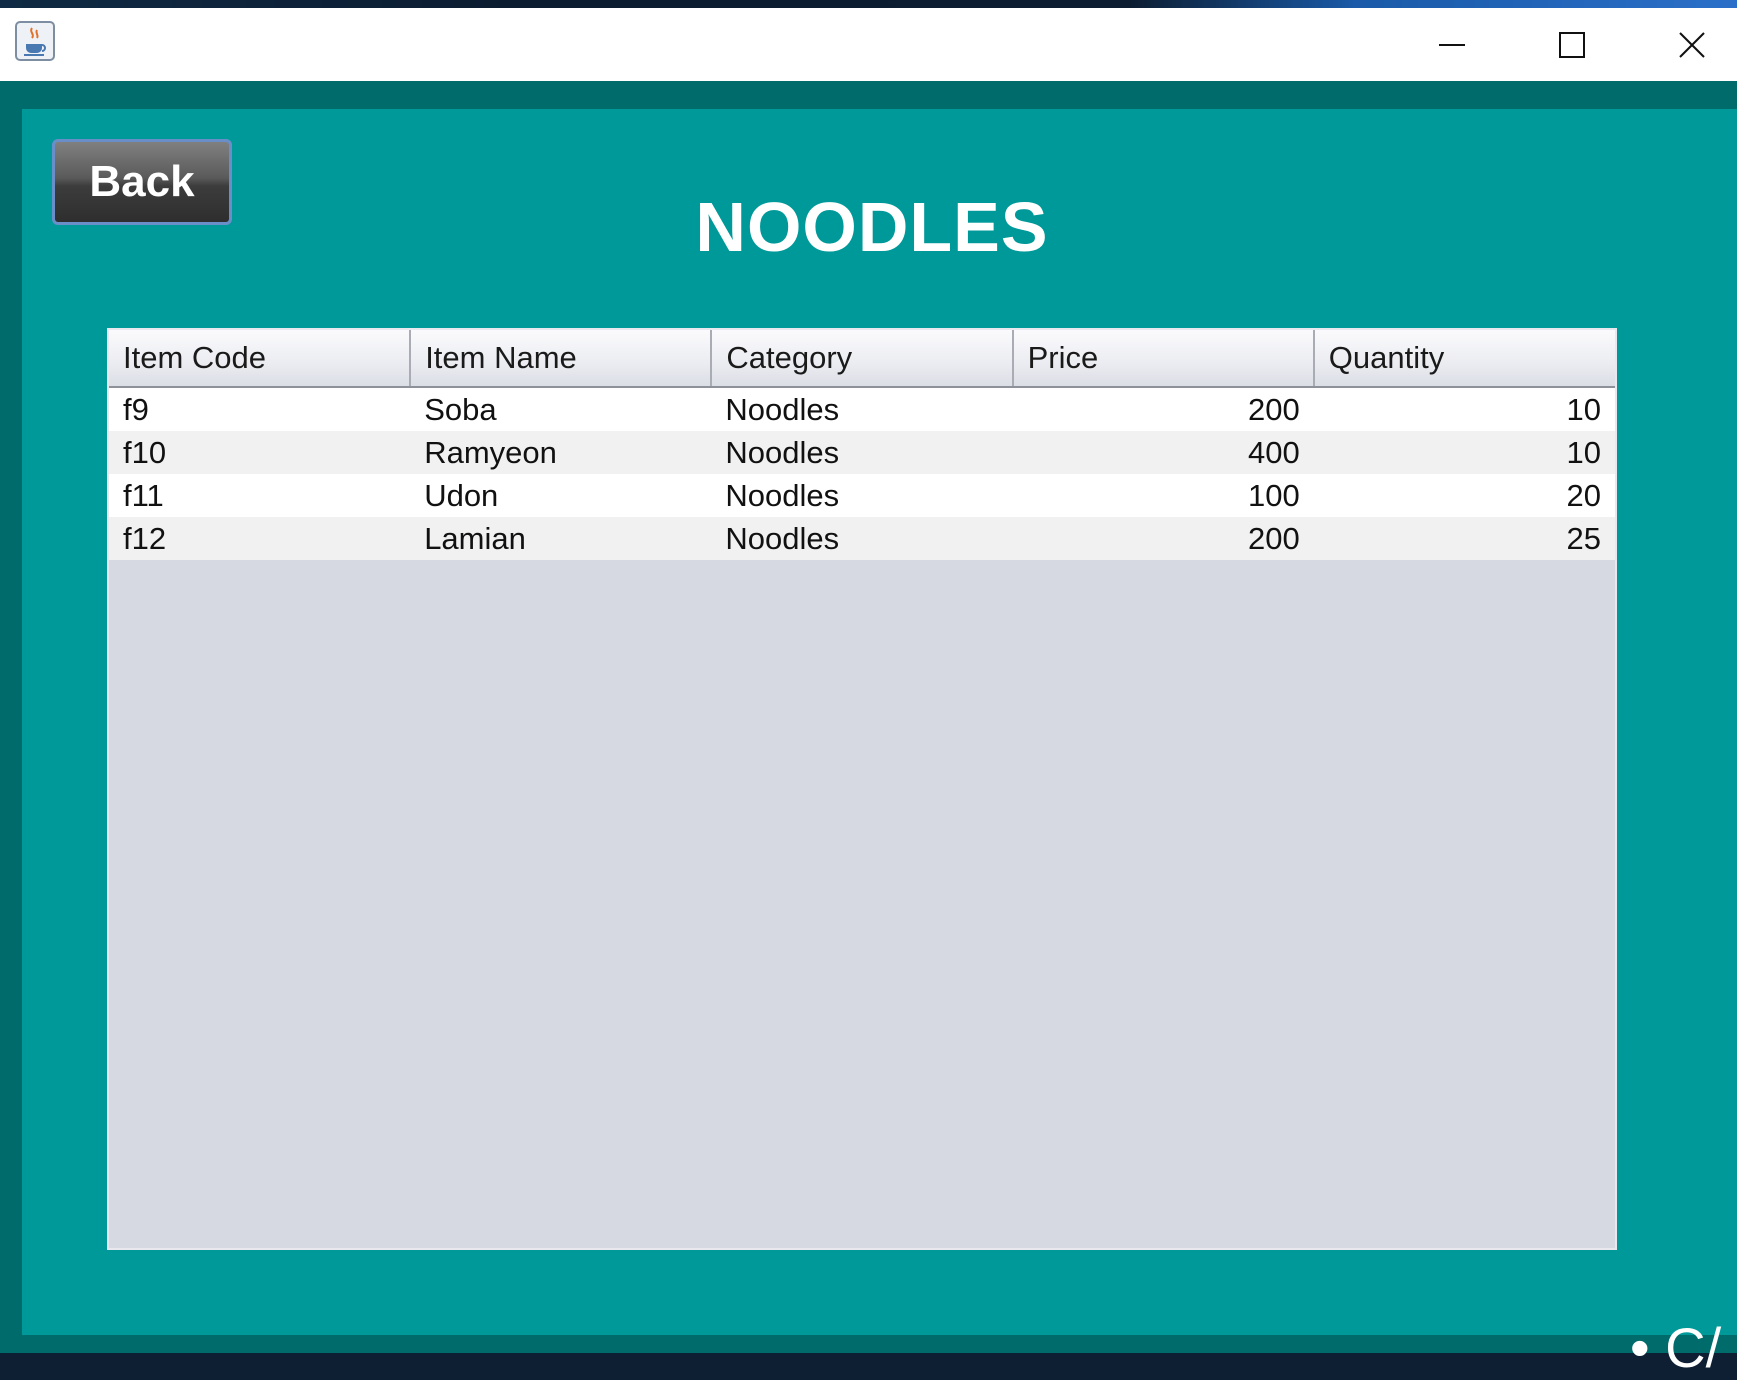  I want to click on close-button, so click(1687, 44).